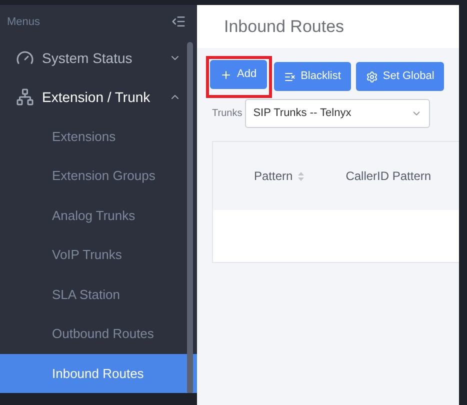 The height and width of the screenshot is (405, 467). I want to click on menu-item: Extensions, so click(98, 136).